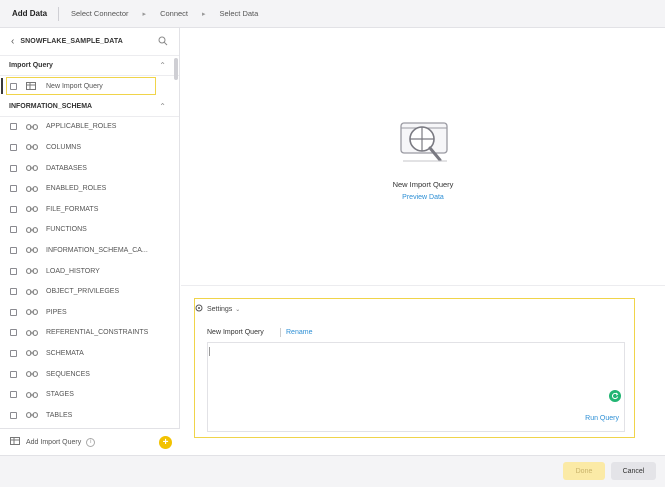 Image resolution: width=665 pixels, height=487 pixels. I want to click on table-row: COLUMNS, so click(89, 147).